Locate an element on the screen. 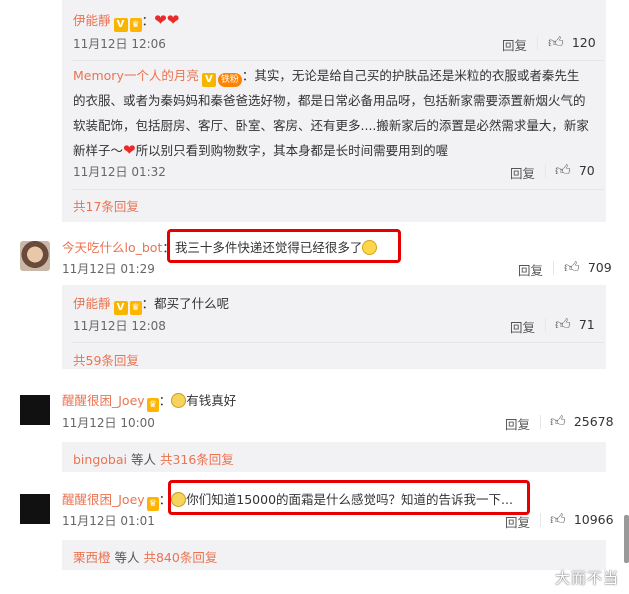  like-button: 👍︎ 709 is located at coordinates (589, 268).